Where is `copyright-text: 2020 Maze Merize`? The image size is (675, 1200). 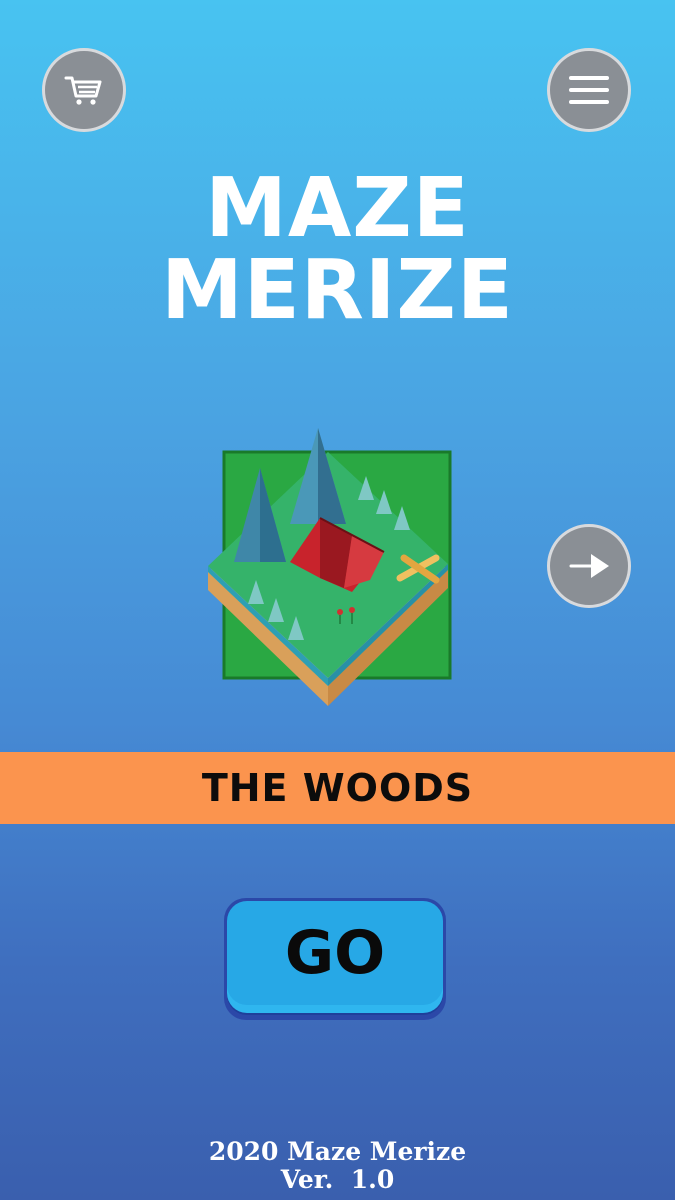 copyright-text: 2020 Maze Merize is located at coordinates (337, 1151).